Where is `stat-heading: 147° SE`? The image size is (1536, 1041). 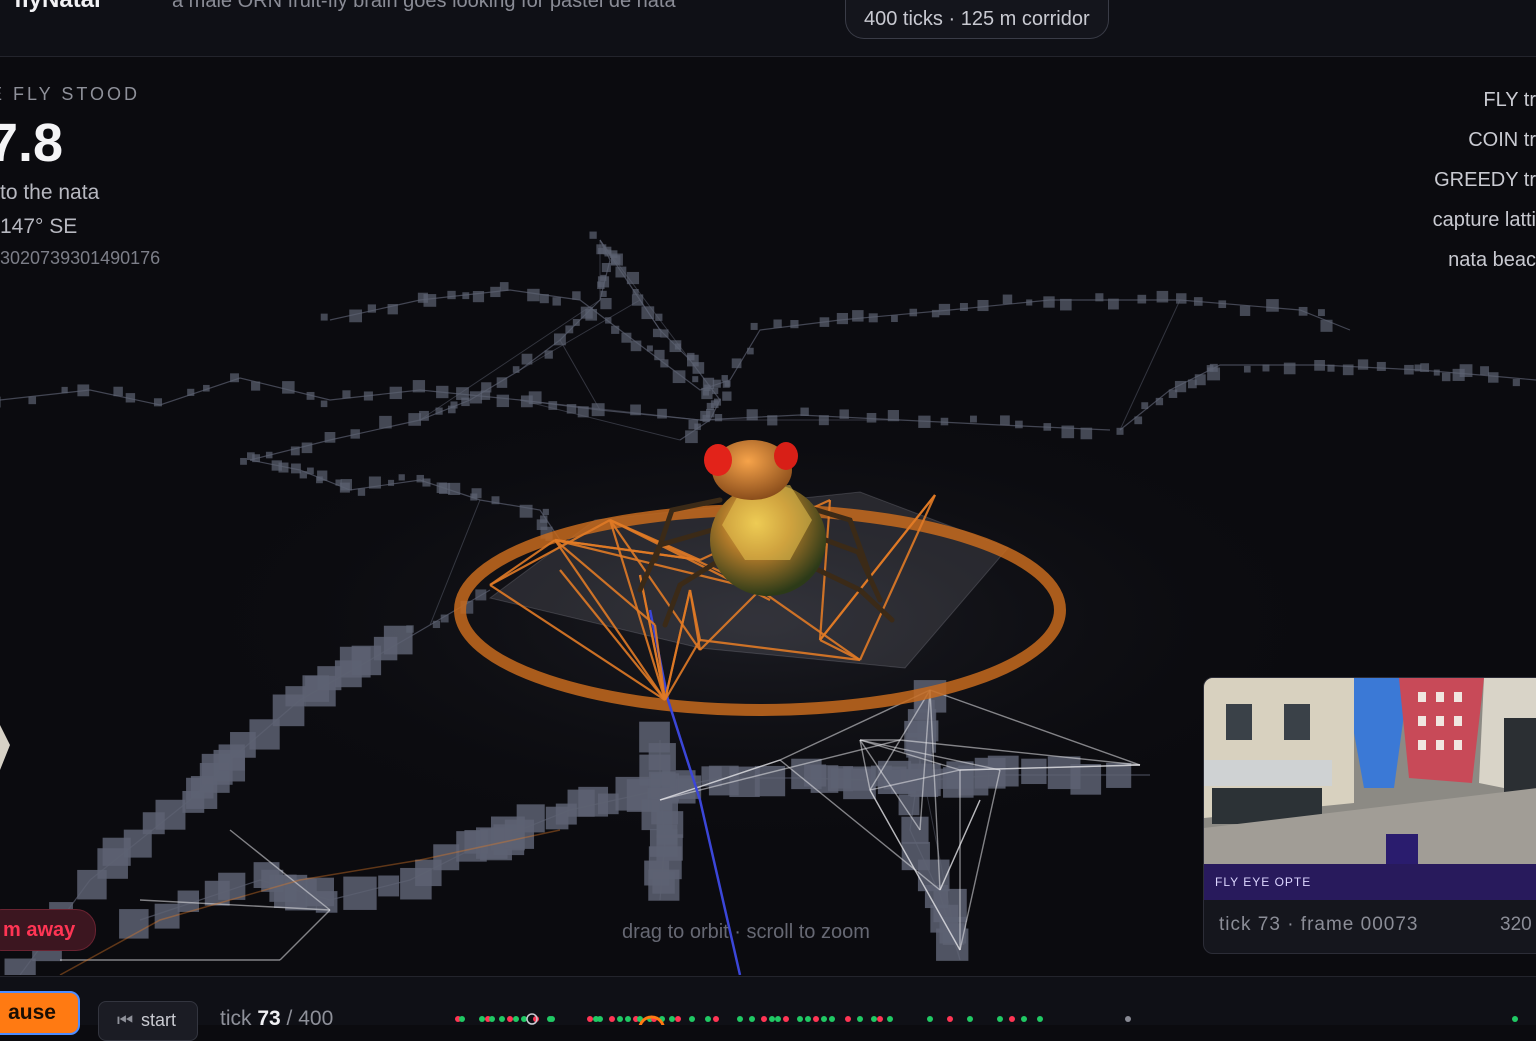
stat-heading: 147° SE is located at coordinates (39, 226).